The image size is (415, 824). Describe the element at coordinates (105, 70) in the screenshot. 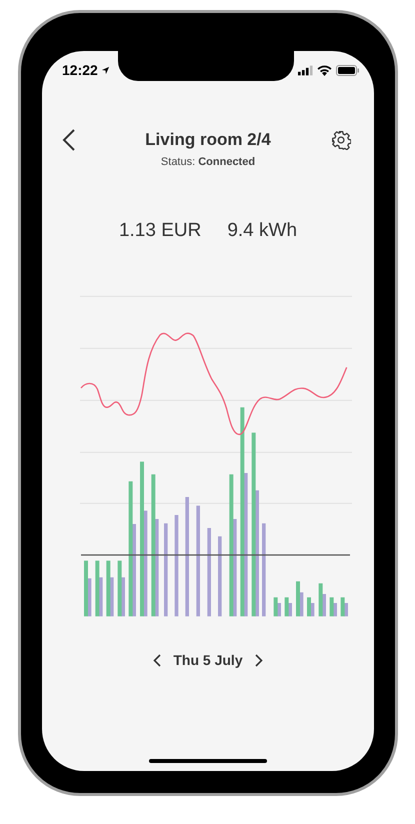

I see `location-arrow-icon` at that location.